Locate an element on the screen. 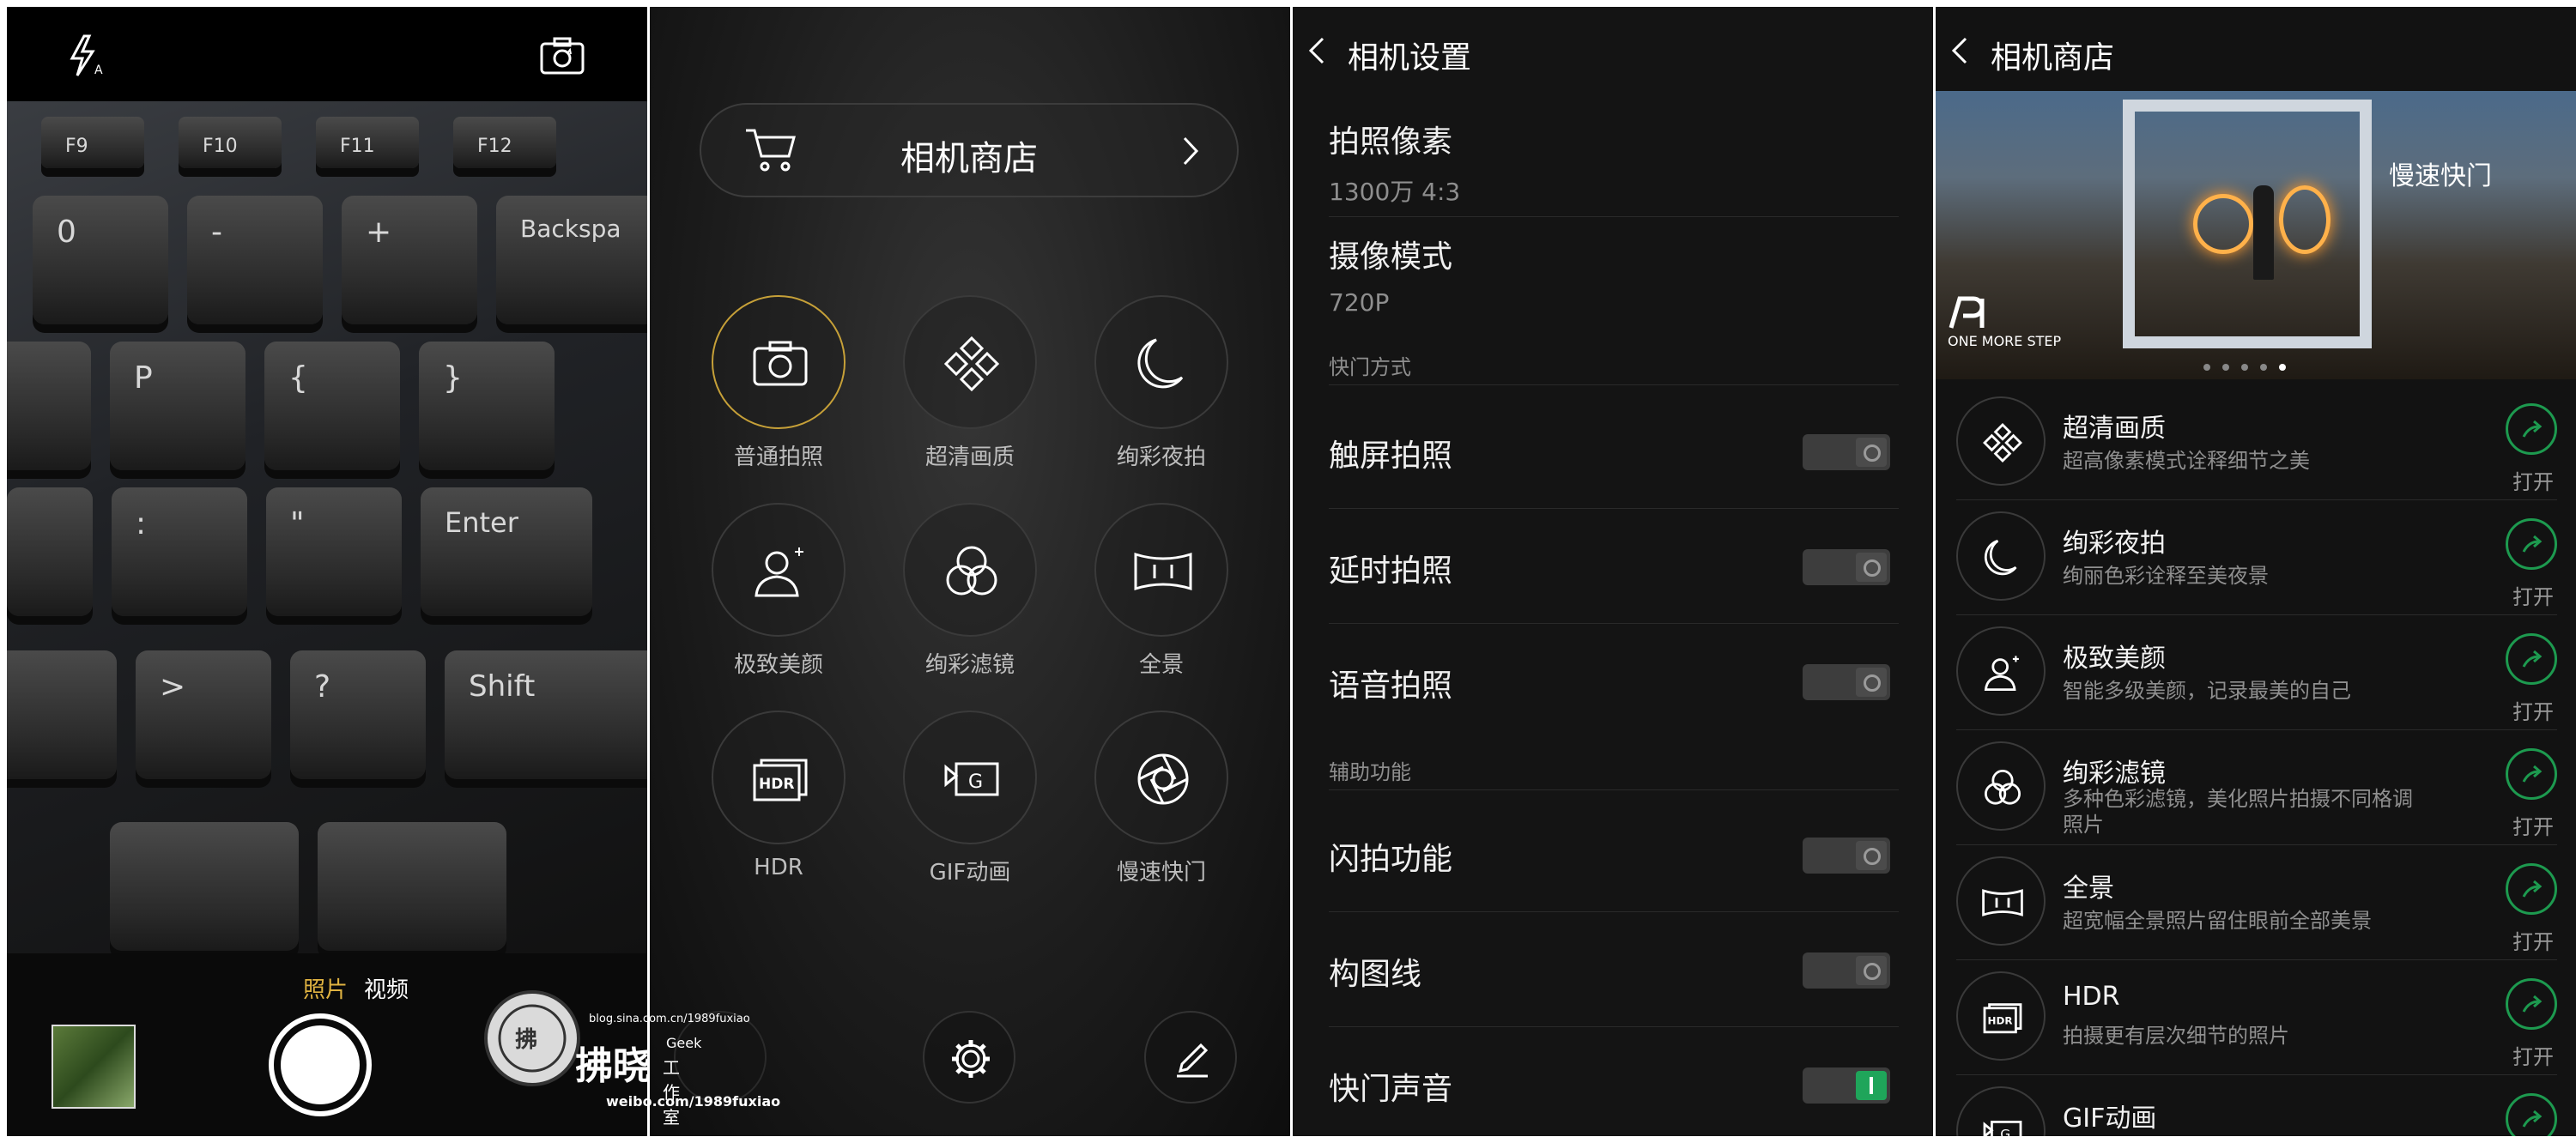 The width and height of the screenshot is (2576, 1143). camera-icon is located at coordinates (780, 363).